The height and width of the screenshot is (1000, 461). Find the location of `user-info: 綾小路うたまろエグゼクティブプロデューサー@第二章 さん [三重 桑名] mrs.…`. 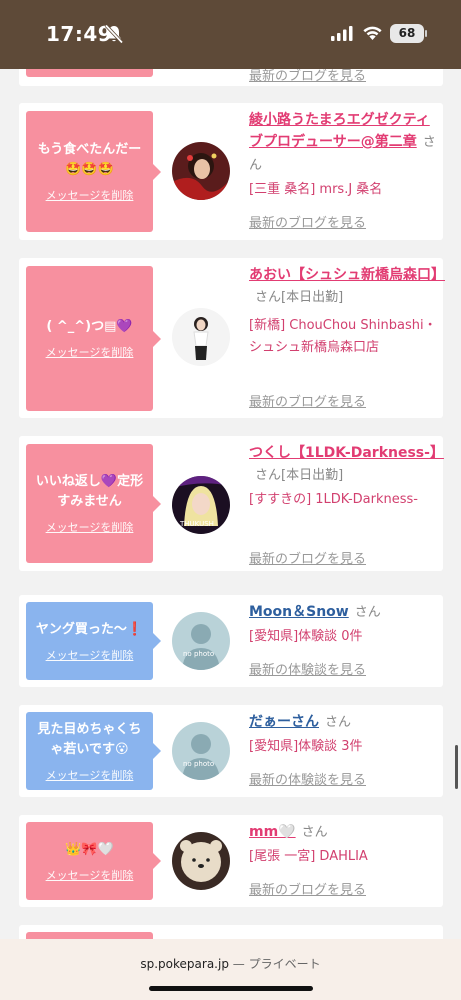

user-info: 綾小路うたまろエグゼクティブプロデューサー@第二章 さん [三重 桑名] mrs.… is located at coordinates (344, 155).